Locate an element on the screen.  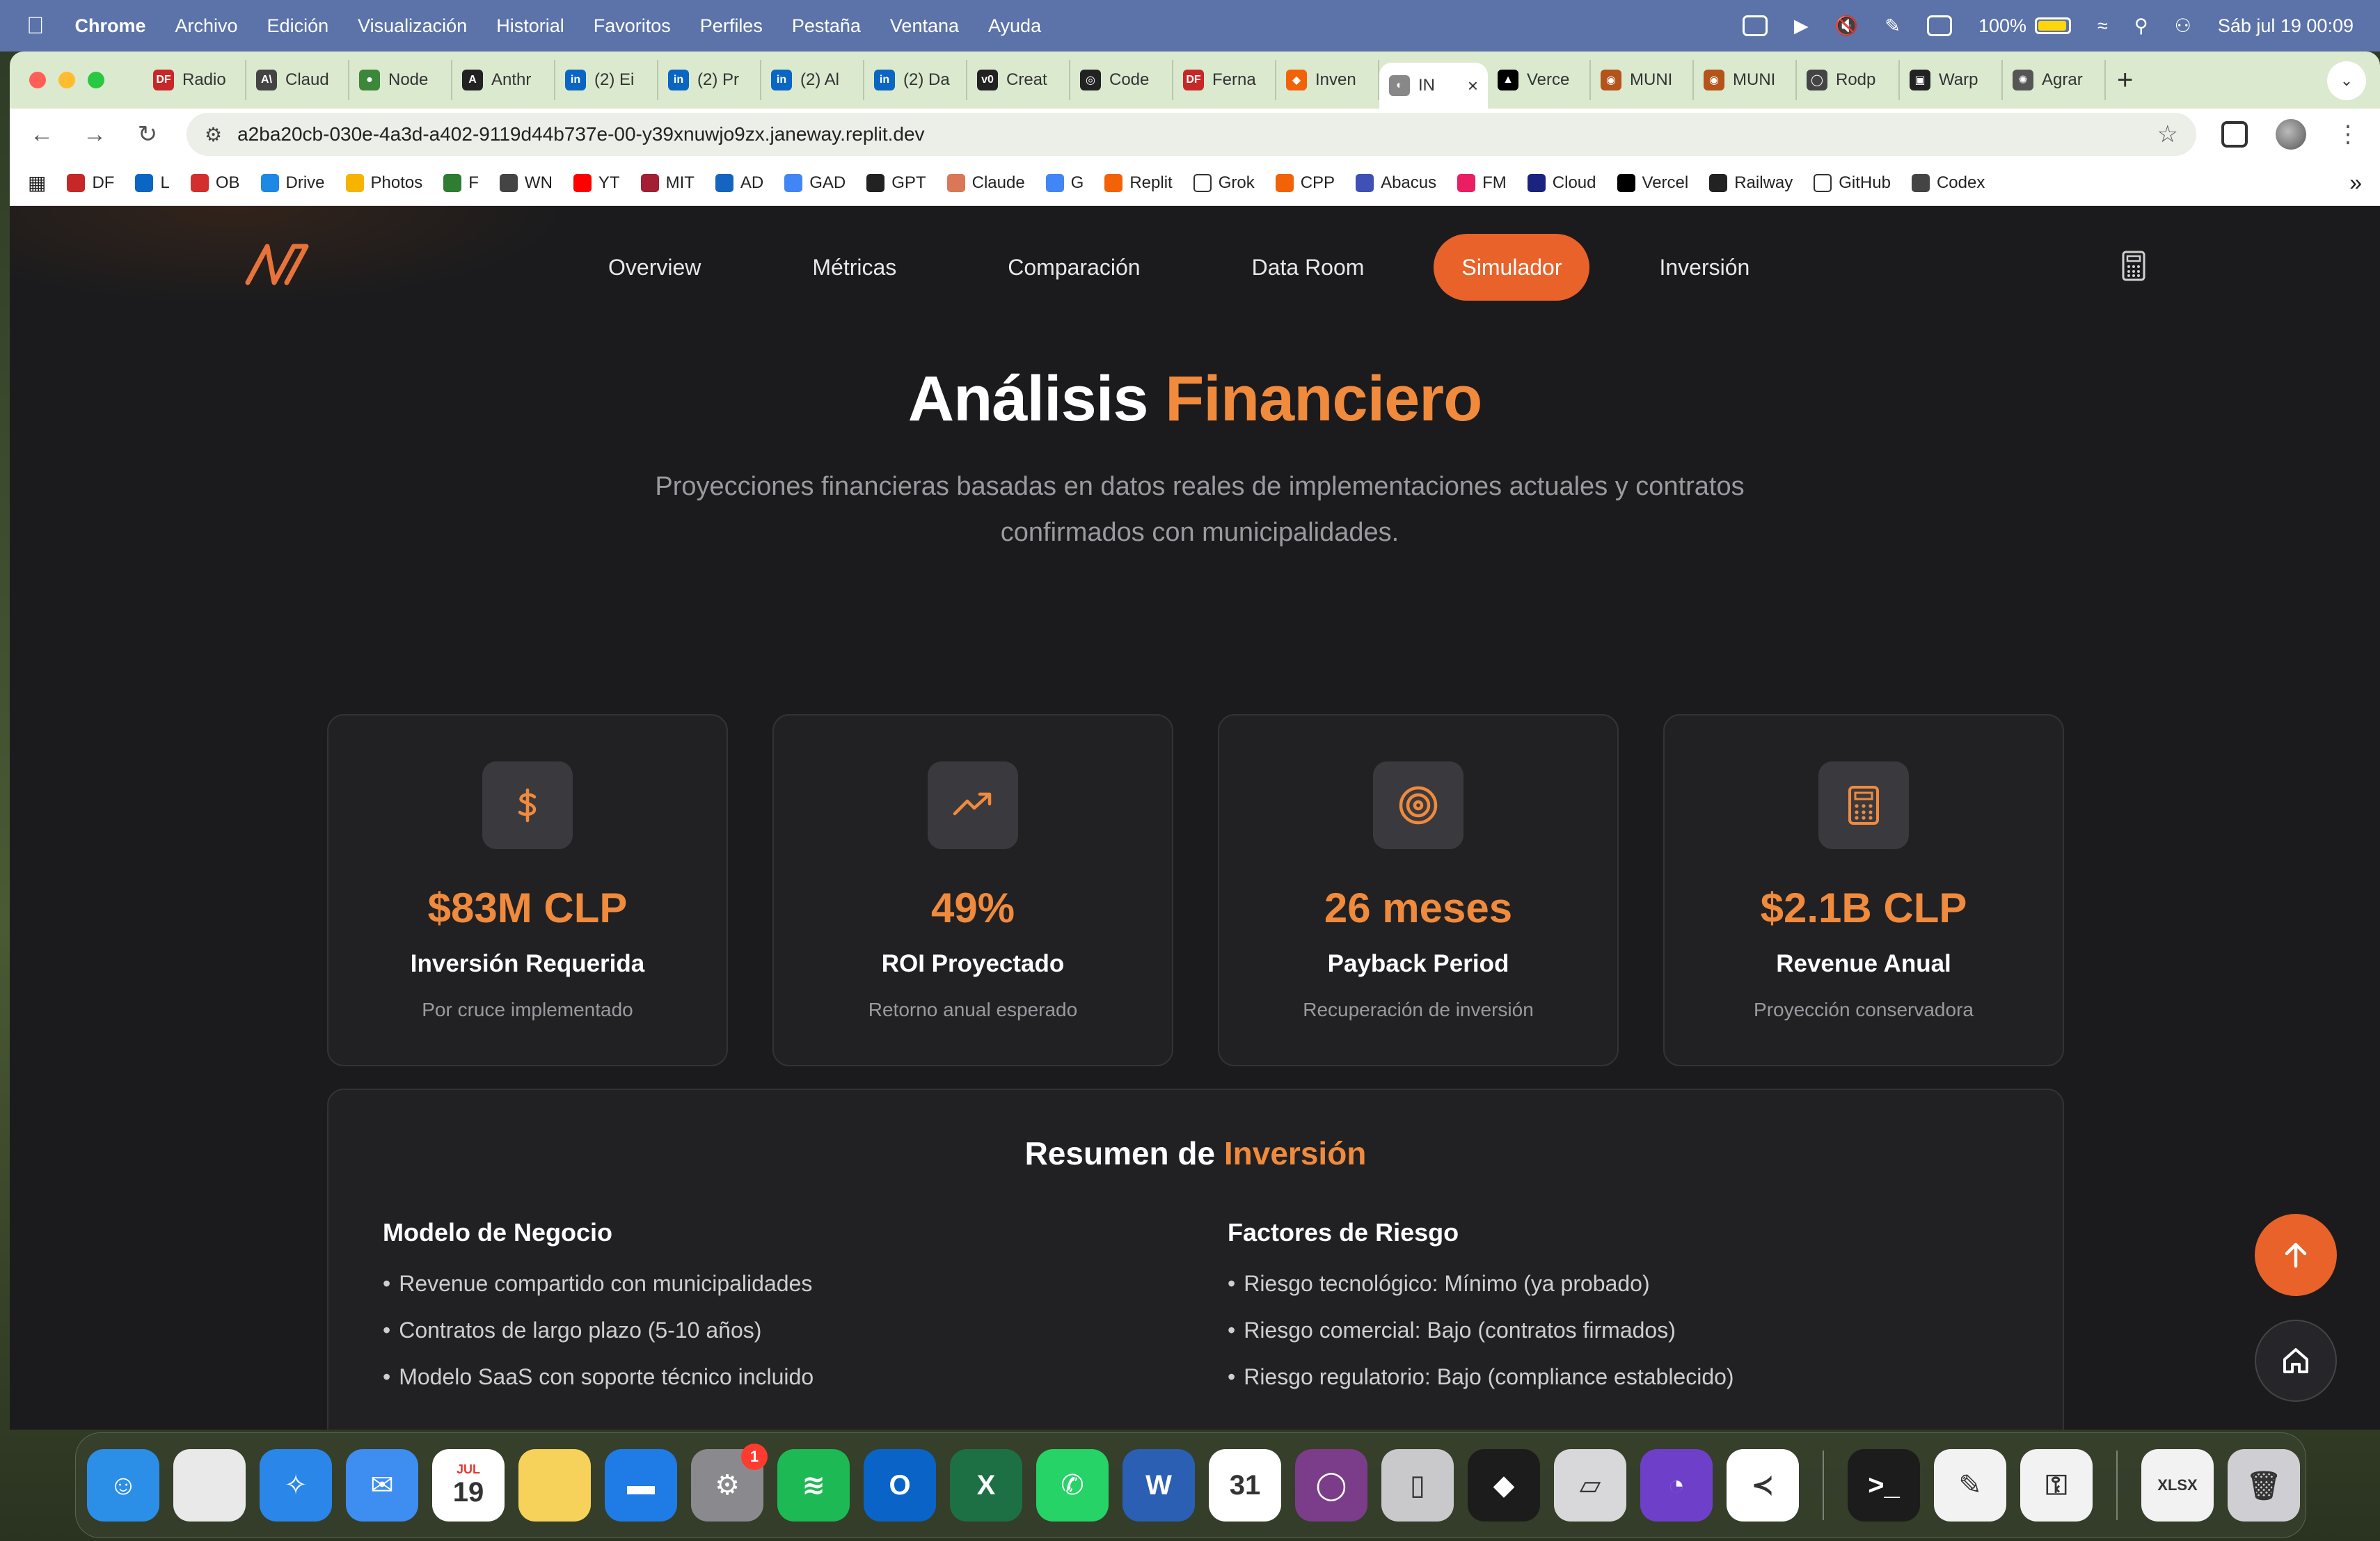
bookmark-item: Codex is located at coordinates (1948, 183).